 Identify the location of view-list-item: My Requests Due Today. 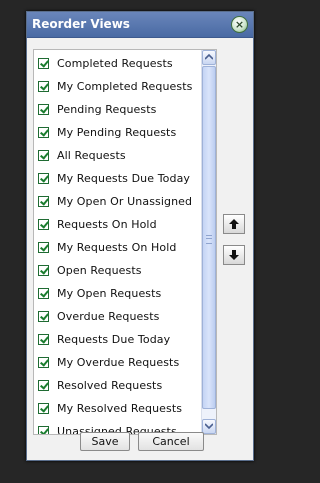
(119, 178).